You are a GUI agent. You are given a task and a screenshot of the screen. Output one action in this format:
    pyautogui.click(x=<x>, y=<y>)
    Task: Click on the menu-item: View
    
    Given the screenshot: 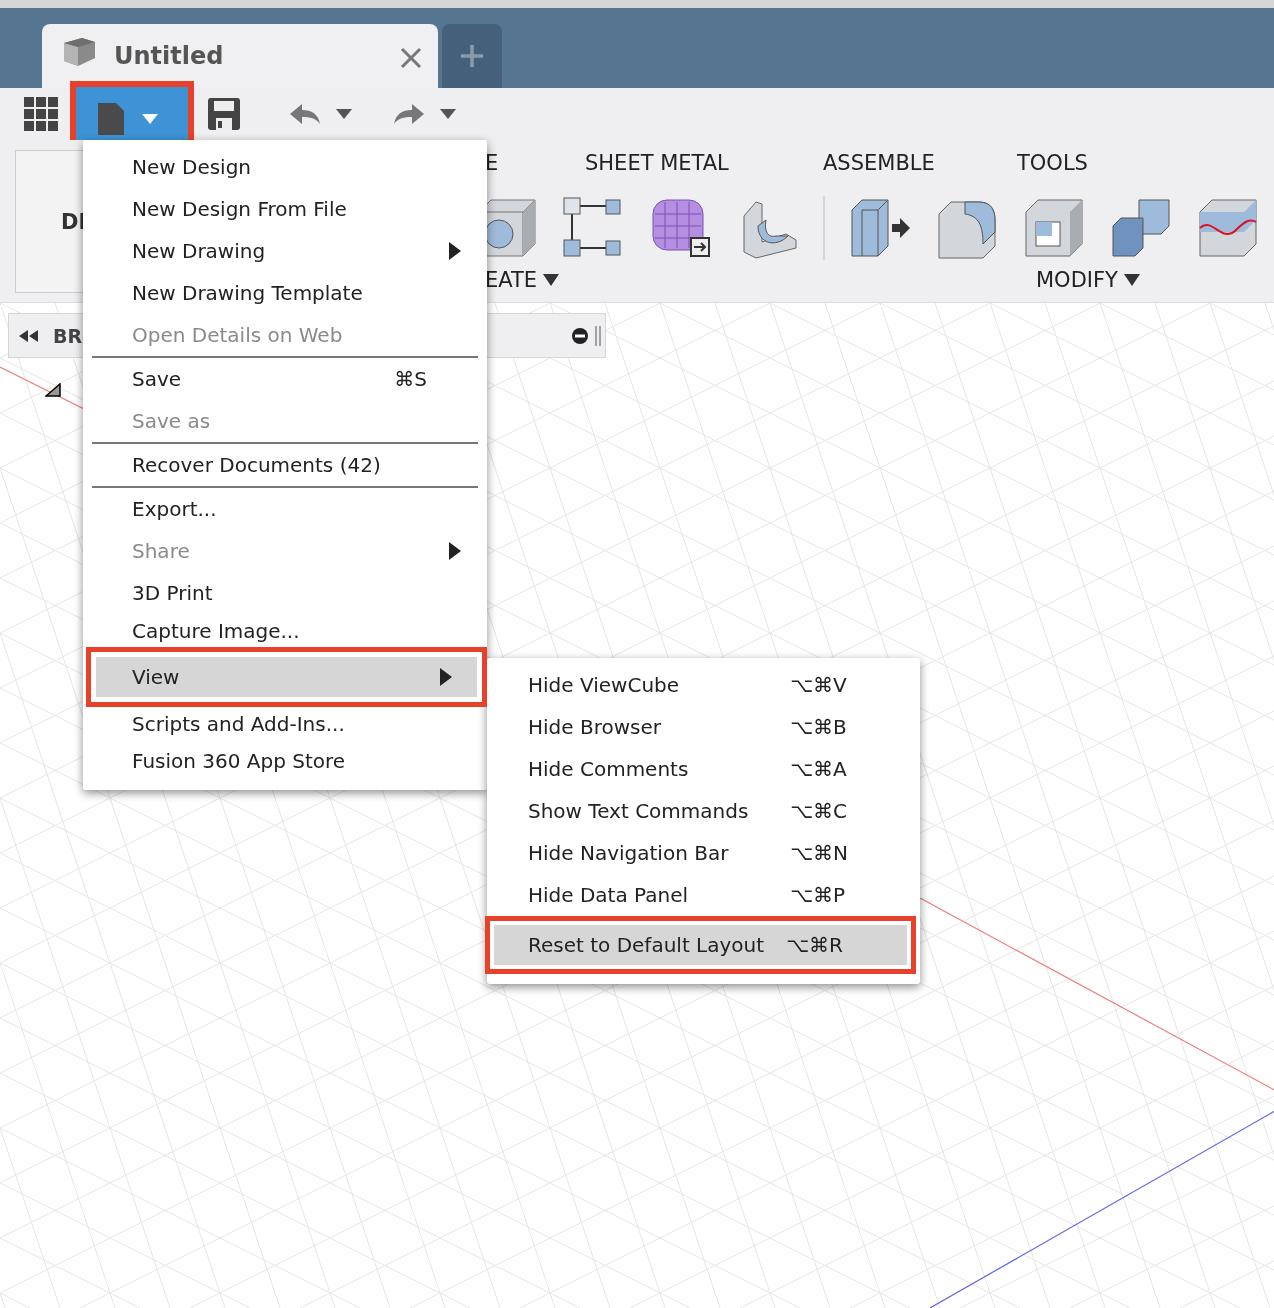 What is the action you would take?
    pyautogui.click(x=286, y=677)
    